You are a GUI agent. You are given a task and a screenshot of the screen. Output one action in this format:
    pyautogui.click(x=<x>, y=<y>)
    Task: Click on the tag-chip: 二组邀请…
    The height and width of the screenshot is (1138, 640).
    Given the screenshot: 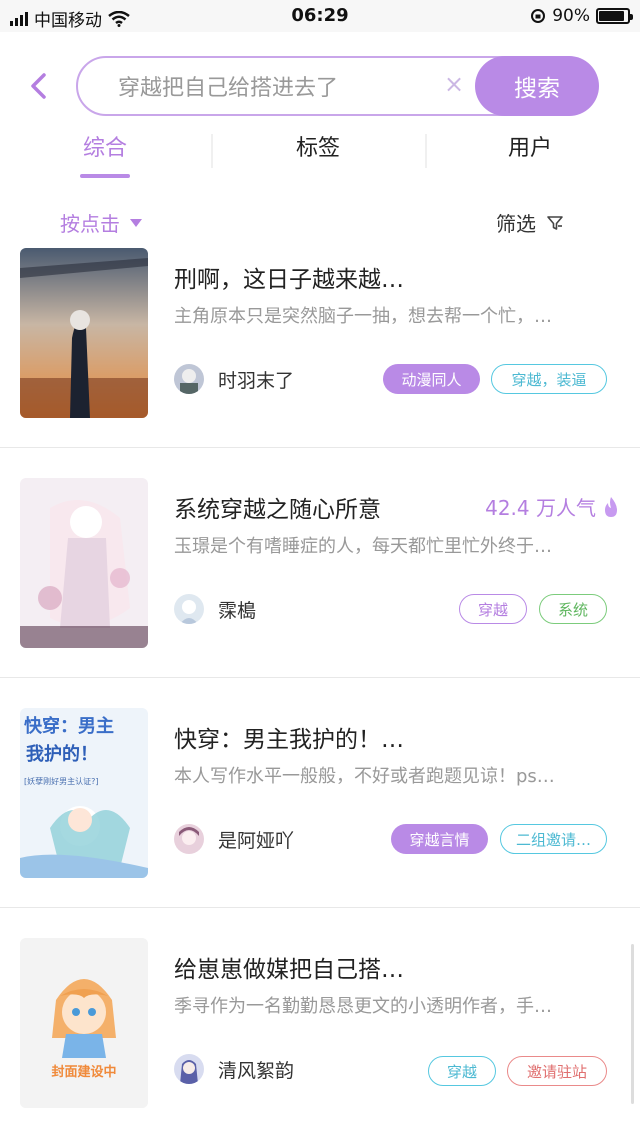 What is the action you would take?
    pyautogui.click(x=553, y=839)
    